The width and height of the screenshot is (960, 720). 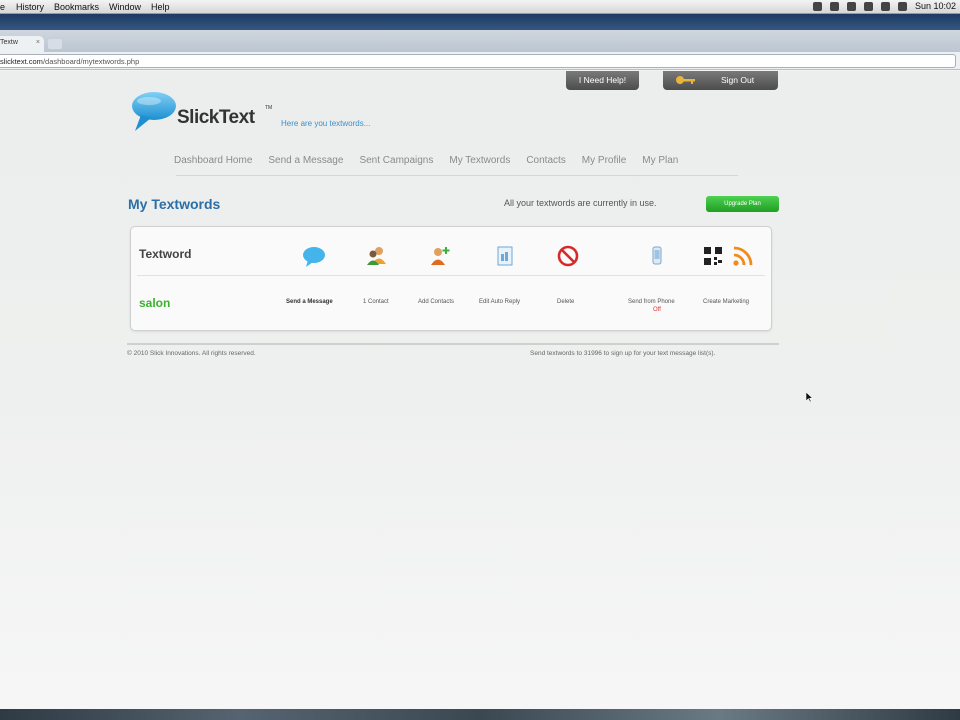 I want to click on menu-window: Window, so click(x=125, y=7).